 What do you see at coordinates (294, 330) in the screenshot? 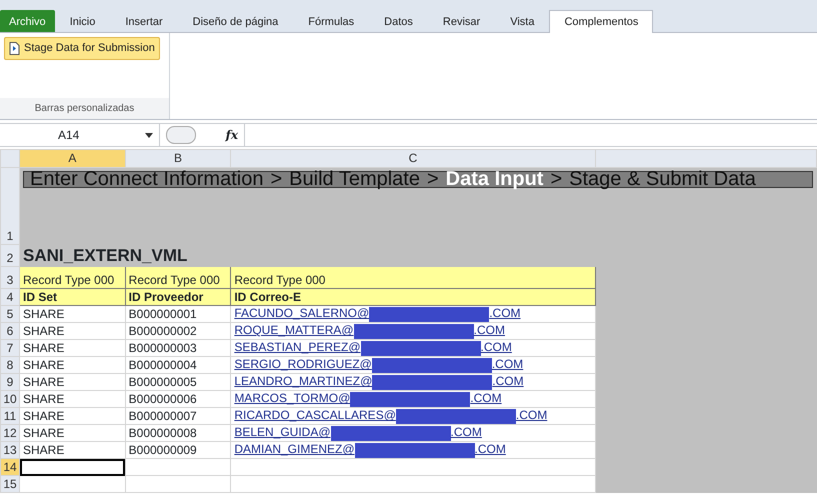
I see `email-link: ROQUE_MATTERA@` at bounding box center [294, 330].